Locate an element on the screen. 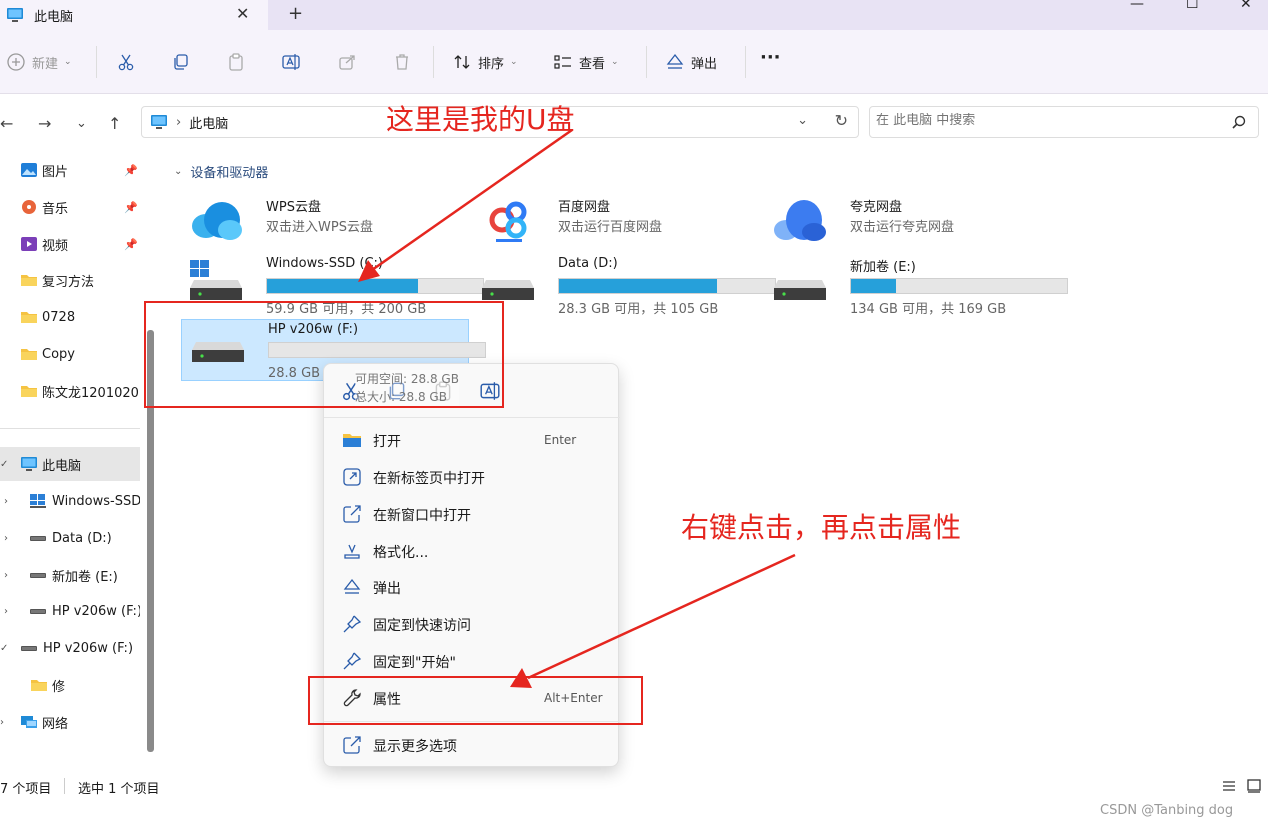 The image size is (1268, 830). rename-button is located at coordinates (291, 62).